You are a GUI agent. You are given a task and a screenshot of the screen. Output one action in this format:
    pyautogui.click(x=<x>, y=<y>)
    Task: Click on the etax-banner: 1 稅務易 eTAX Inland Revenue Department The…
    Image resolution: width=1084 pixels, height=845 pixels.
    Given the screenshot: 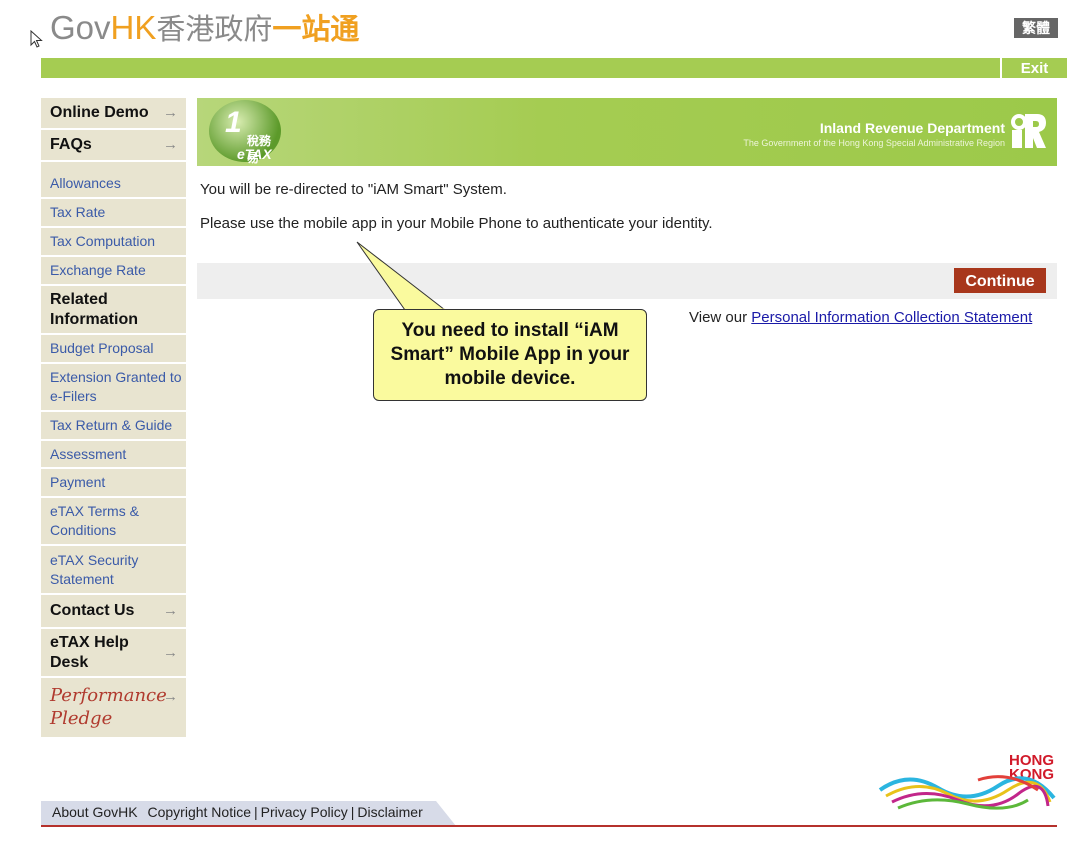 What is the action you would take?
    pyautogui.click(x=627, y=132)
    